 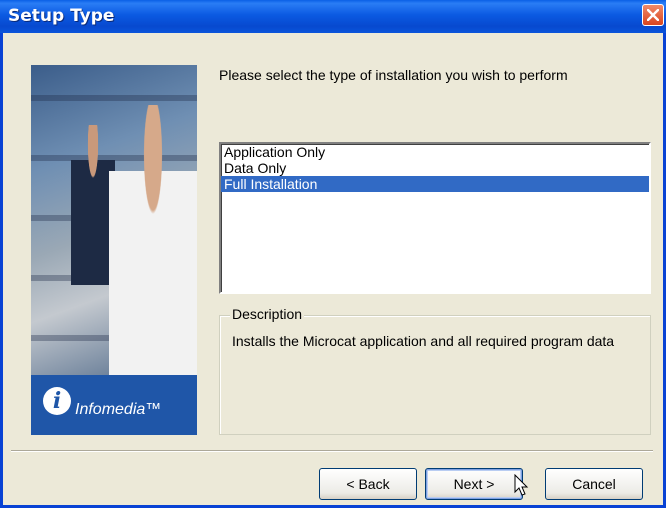 What do you see at coordinates (435, 168) in the screenshot?
I see `list-item-data-only: Data Only` at bounding box center [435, 168].